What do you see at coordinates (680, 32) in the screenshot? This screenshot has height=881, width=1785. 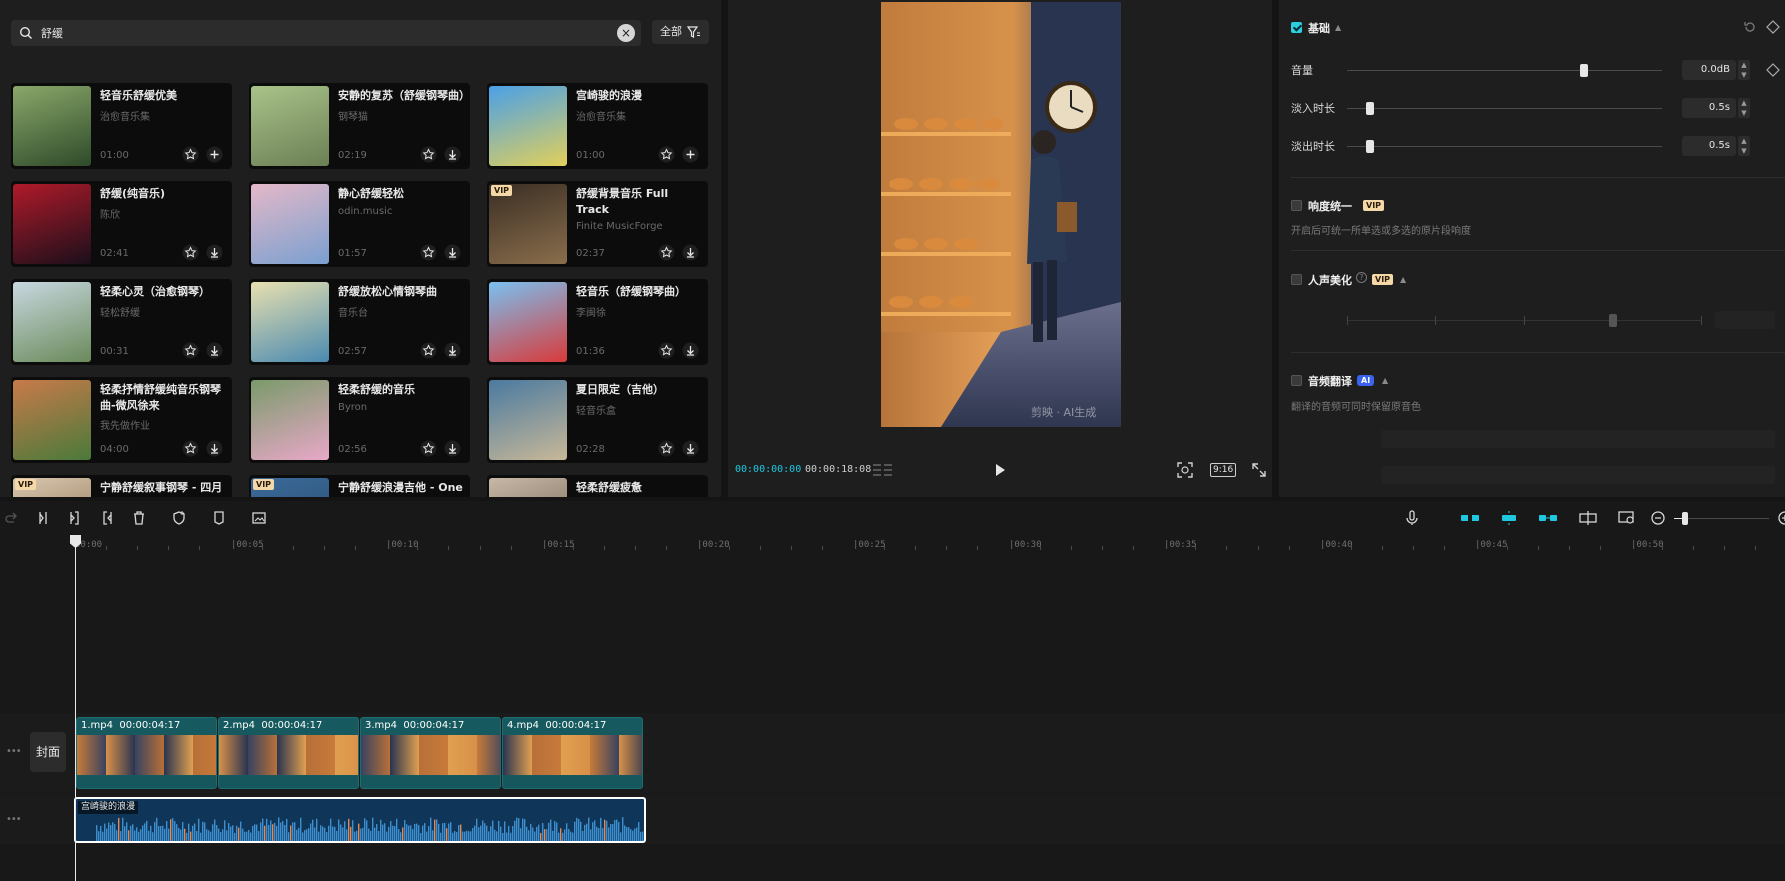 I see `filter-button: 全部` at bounding box center [680, 32].